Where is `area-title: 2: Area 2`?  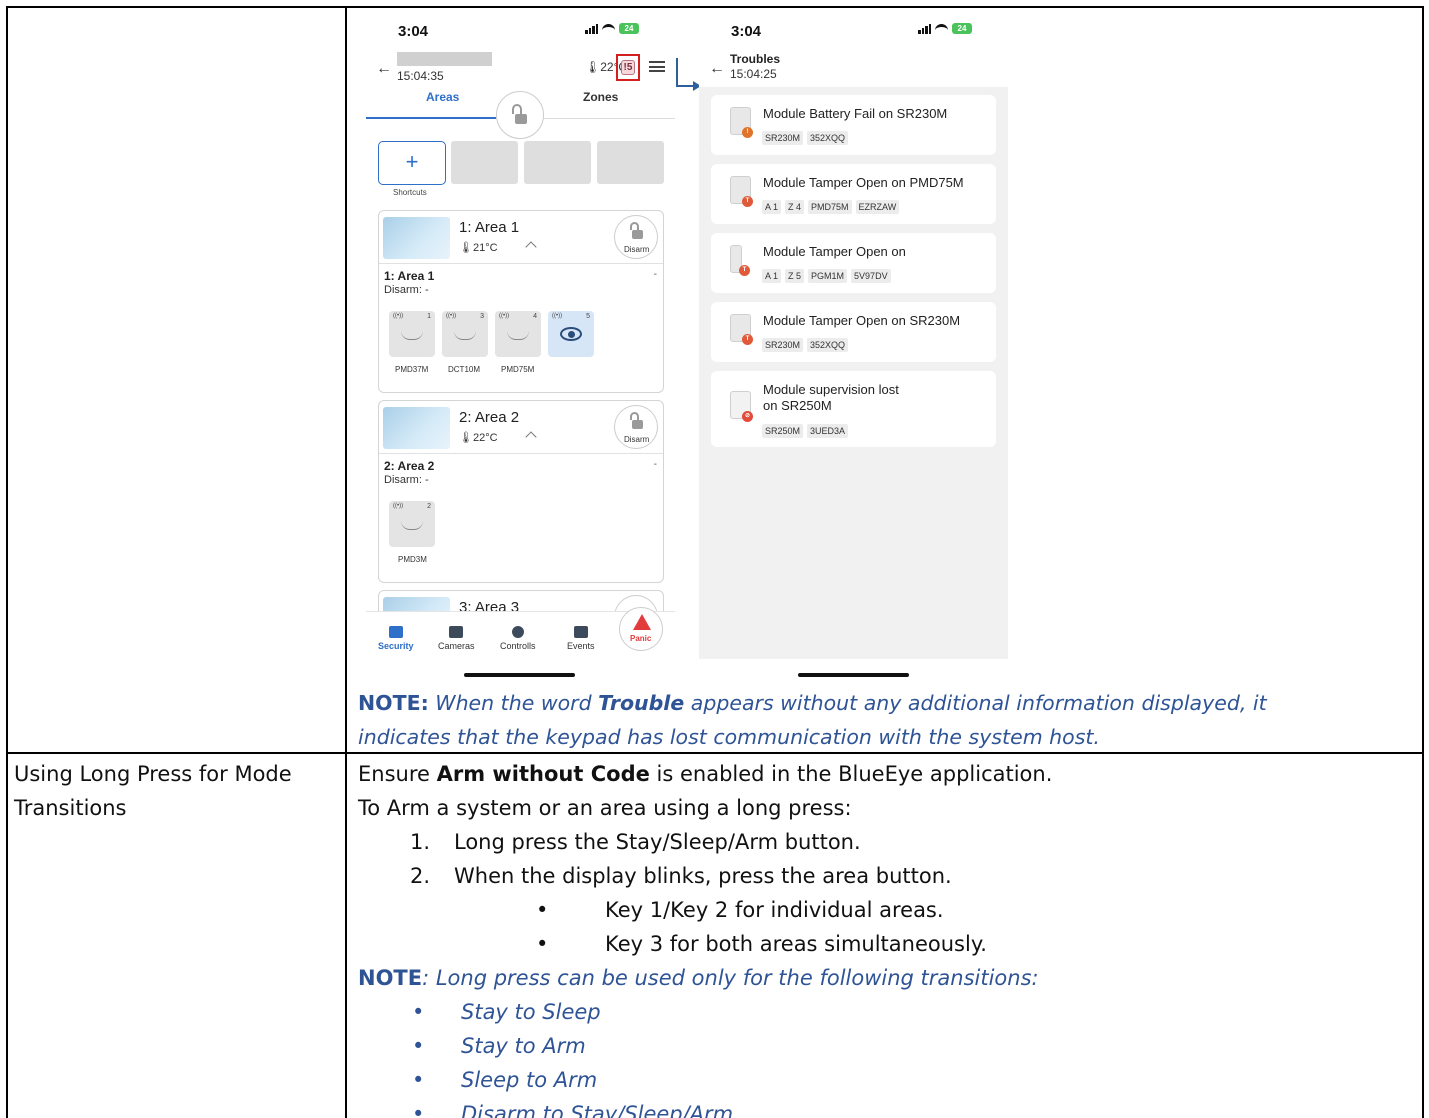 area-title: 2: Area 2 is located at coordinates (489, 417).